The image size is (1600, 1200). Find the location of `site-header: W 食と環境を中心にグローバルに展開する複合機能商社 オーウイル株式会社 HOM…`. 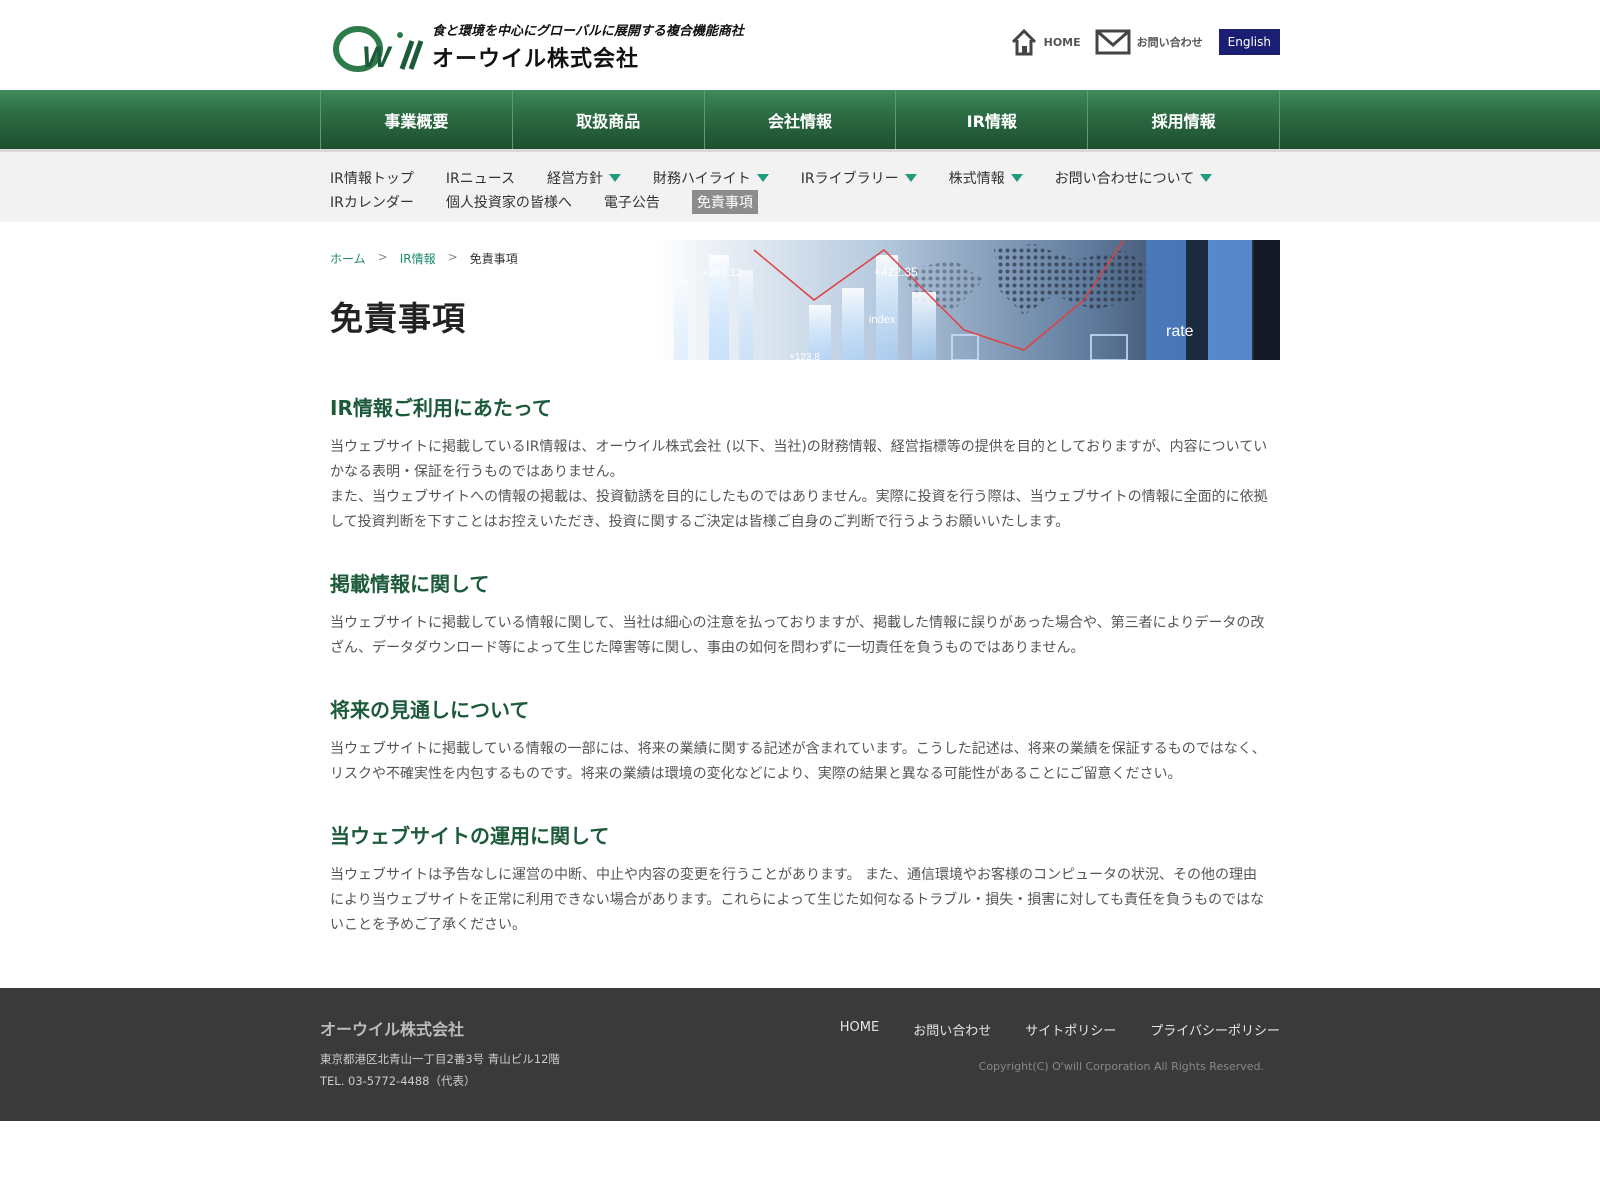

site-header: W 食と環境を中心にグローバルに展開する複合機能商社 オーウイル株式会社 HOM… is located at coordinates (800, 45).